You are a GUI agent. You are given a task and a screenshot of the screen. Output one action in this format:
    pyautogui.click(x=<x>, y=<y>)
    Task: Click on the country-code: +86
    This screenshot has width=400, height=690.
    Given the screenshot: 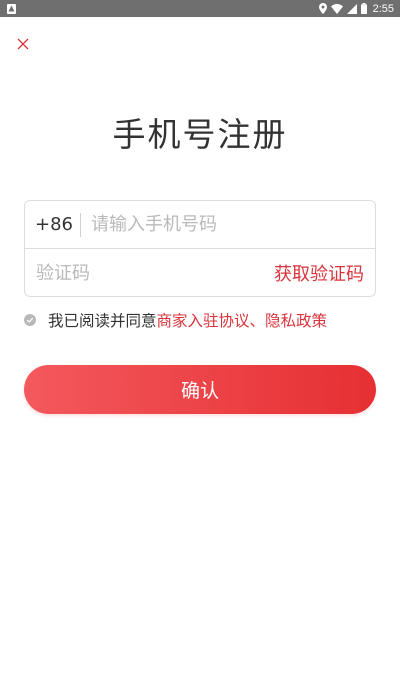 What is the action you would take?
    pyautogui.click(x=52, y=224)
    